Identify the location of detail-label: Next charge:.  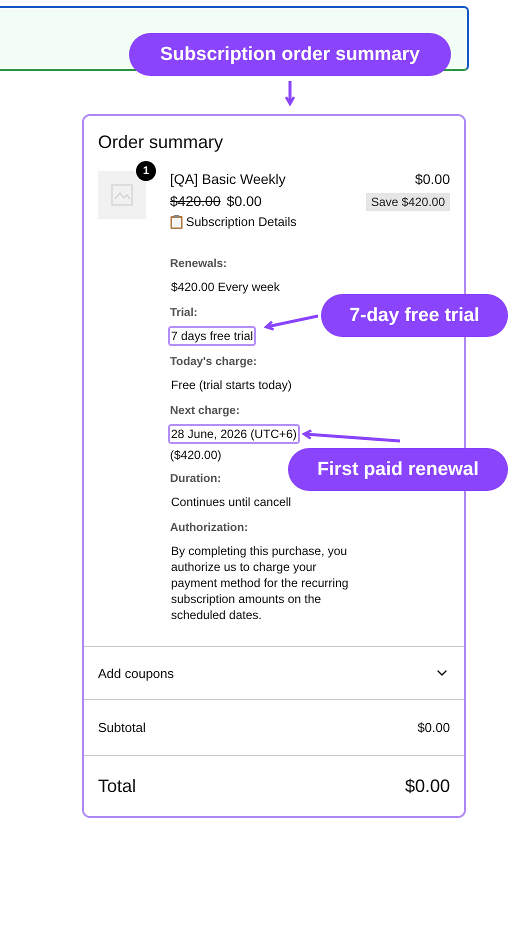
(205, 411).